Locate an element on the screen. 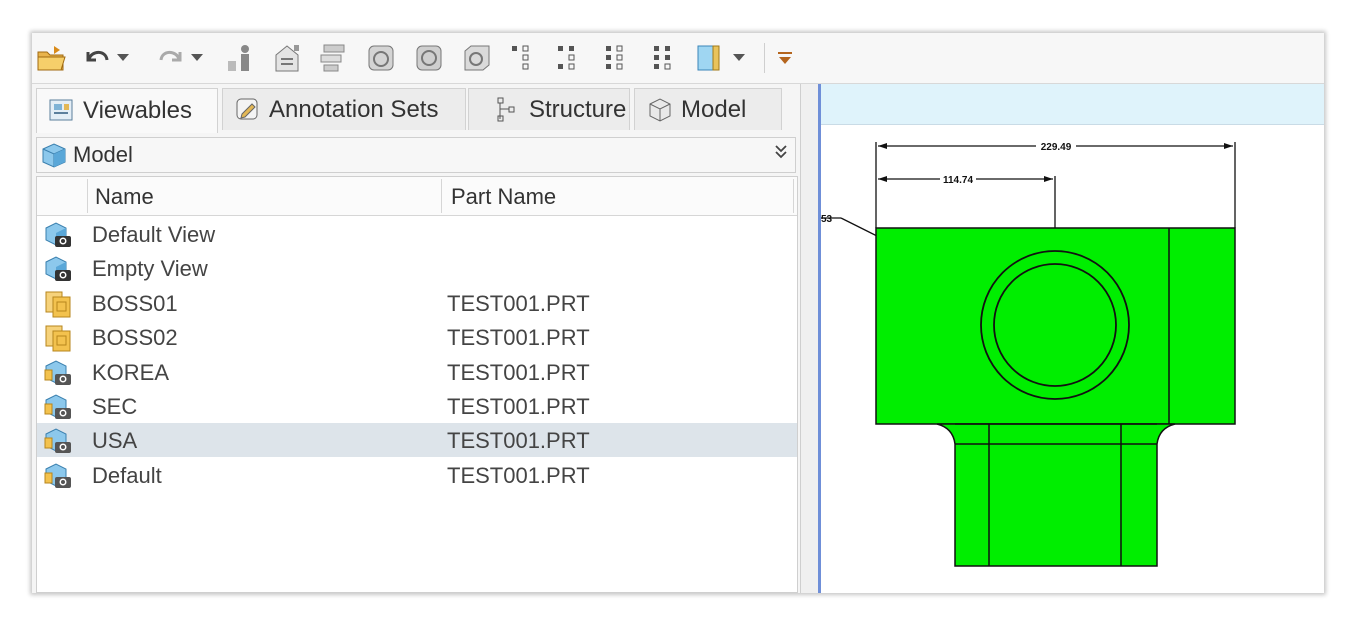 This screenshot has width=1356, height=625. table-row: Default View is located at coordinates (417, 234).